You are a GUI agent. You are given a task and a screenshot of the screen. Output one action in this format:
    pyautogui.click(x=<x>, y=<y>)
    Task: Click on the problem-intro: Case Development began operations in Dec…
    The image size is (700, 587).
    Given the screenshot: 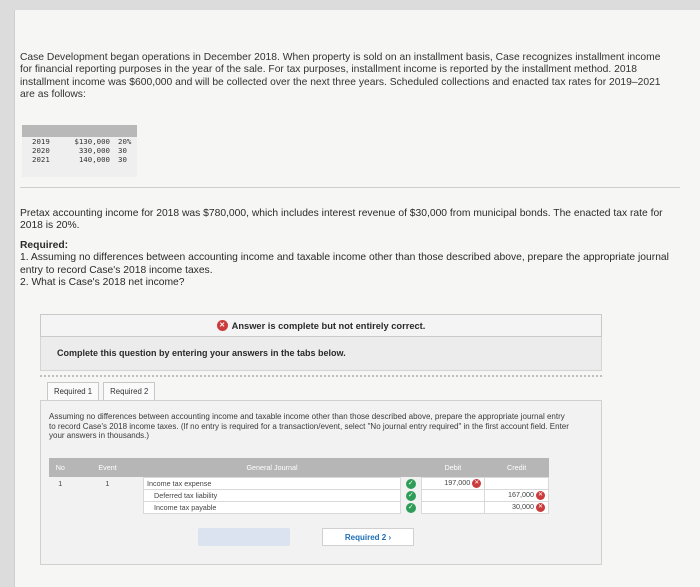 What is the action you would take?
    pyautogui.click(x=340, y=76)
    